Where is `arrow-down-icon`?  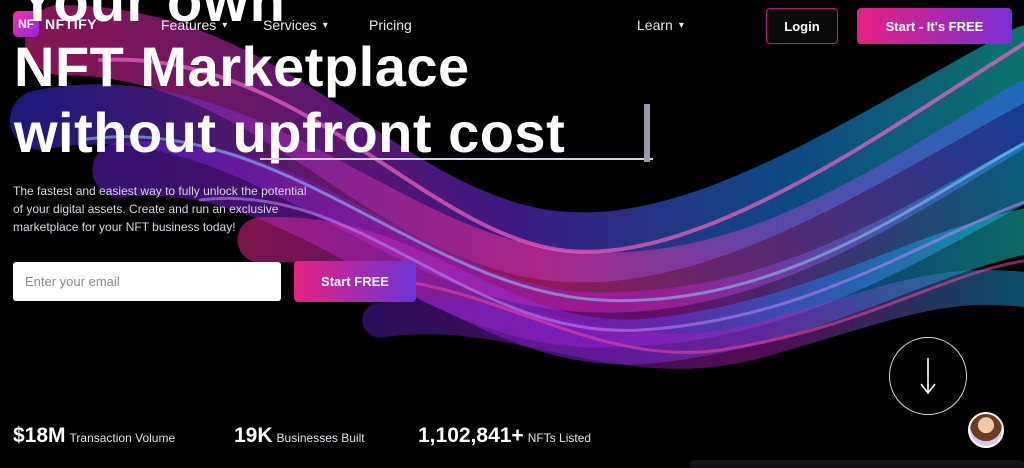 arrow-down-icon is located at coordinates (928, 376).